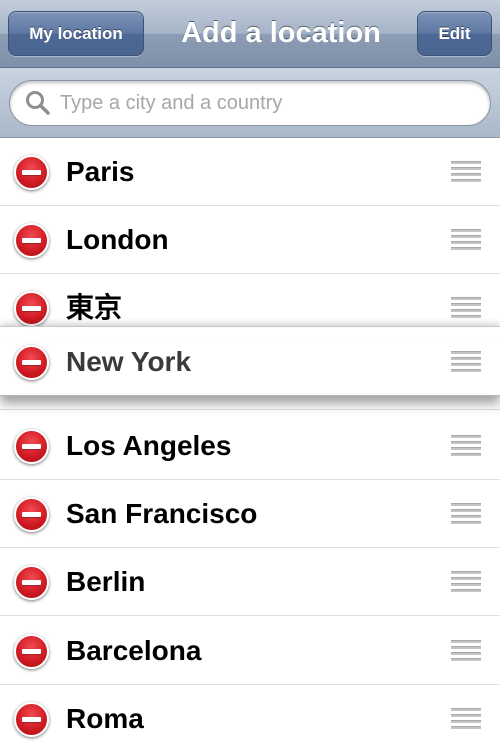 This screenshot has width=500, height=750. I want to click on list-item: Los Angeles, so click(250, 446).